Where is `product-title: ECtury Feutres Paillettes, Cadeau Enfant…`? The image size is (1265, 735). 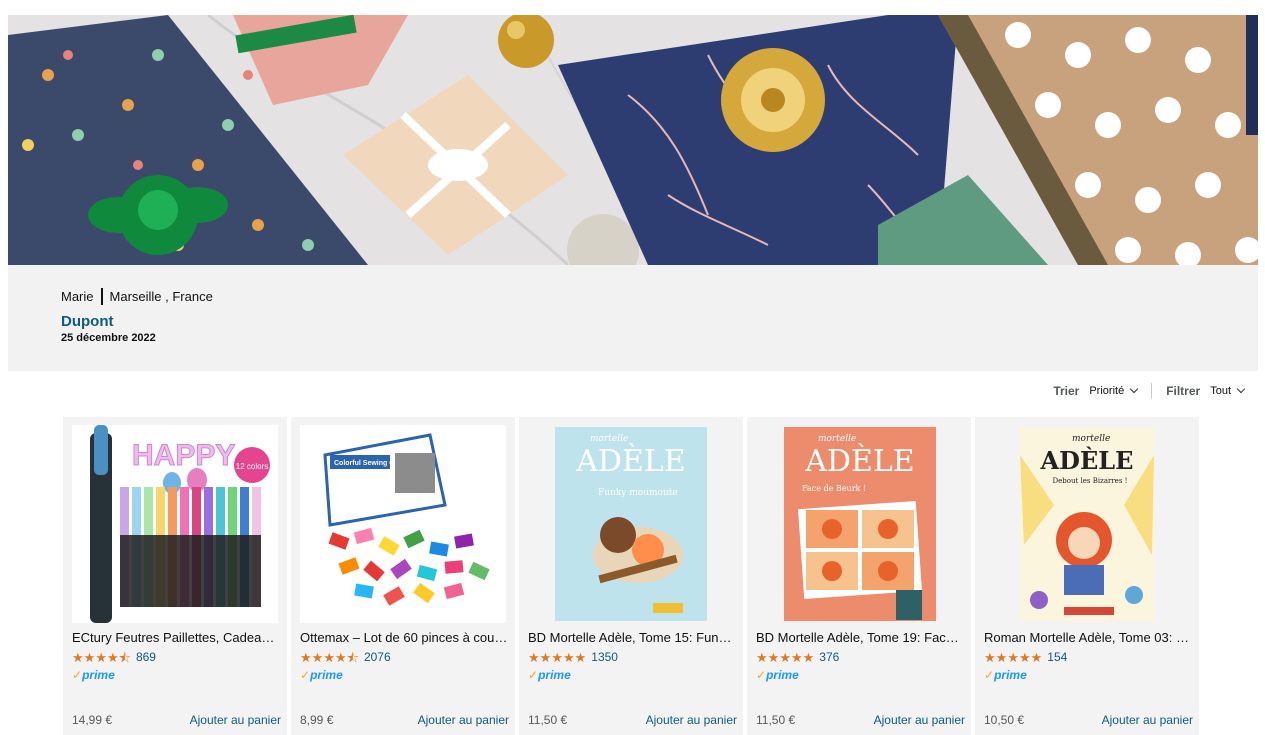
product-title: ECtury Feutres Paillettes, Cadeau Enfant… is located at coordinates (176, 637).